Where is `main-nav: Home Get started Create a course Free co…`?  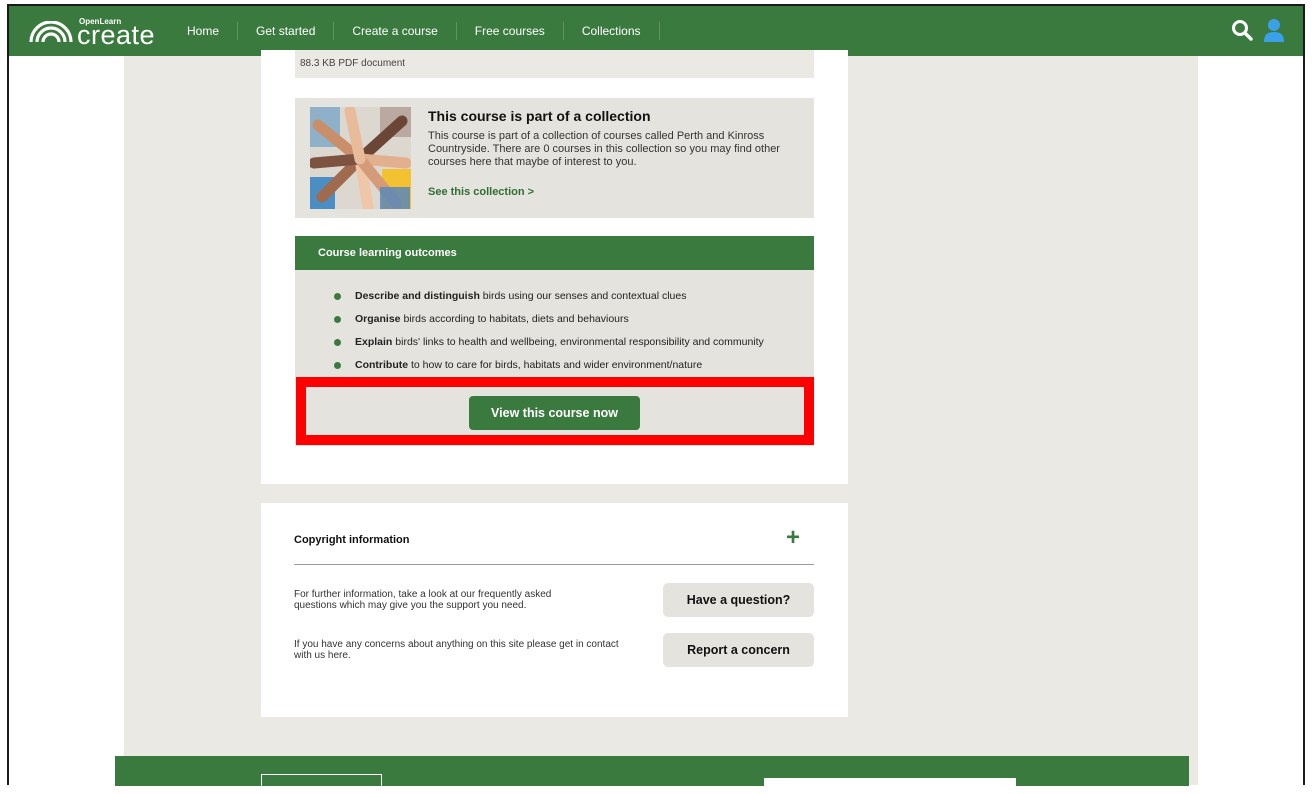 main-nav: Home Get started Create a course Free co… is located at coordinates (417, 31).